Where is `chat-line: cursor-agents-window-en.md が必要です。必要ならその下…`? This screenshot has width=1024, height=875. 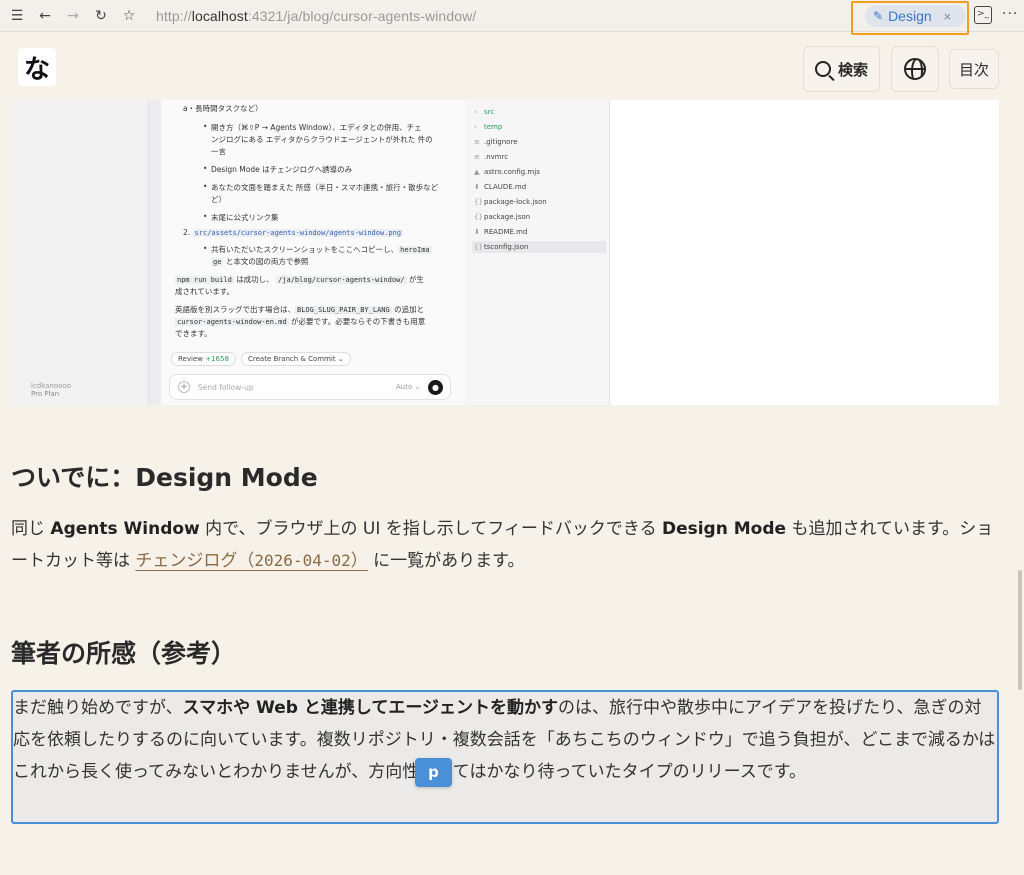 chat-line: cursor-agents-window-en.md が必要です。必要ならその下… is located at coordinates (300, 321).